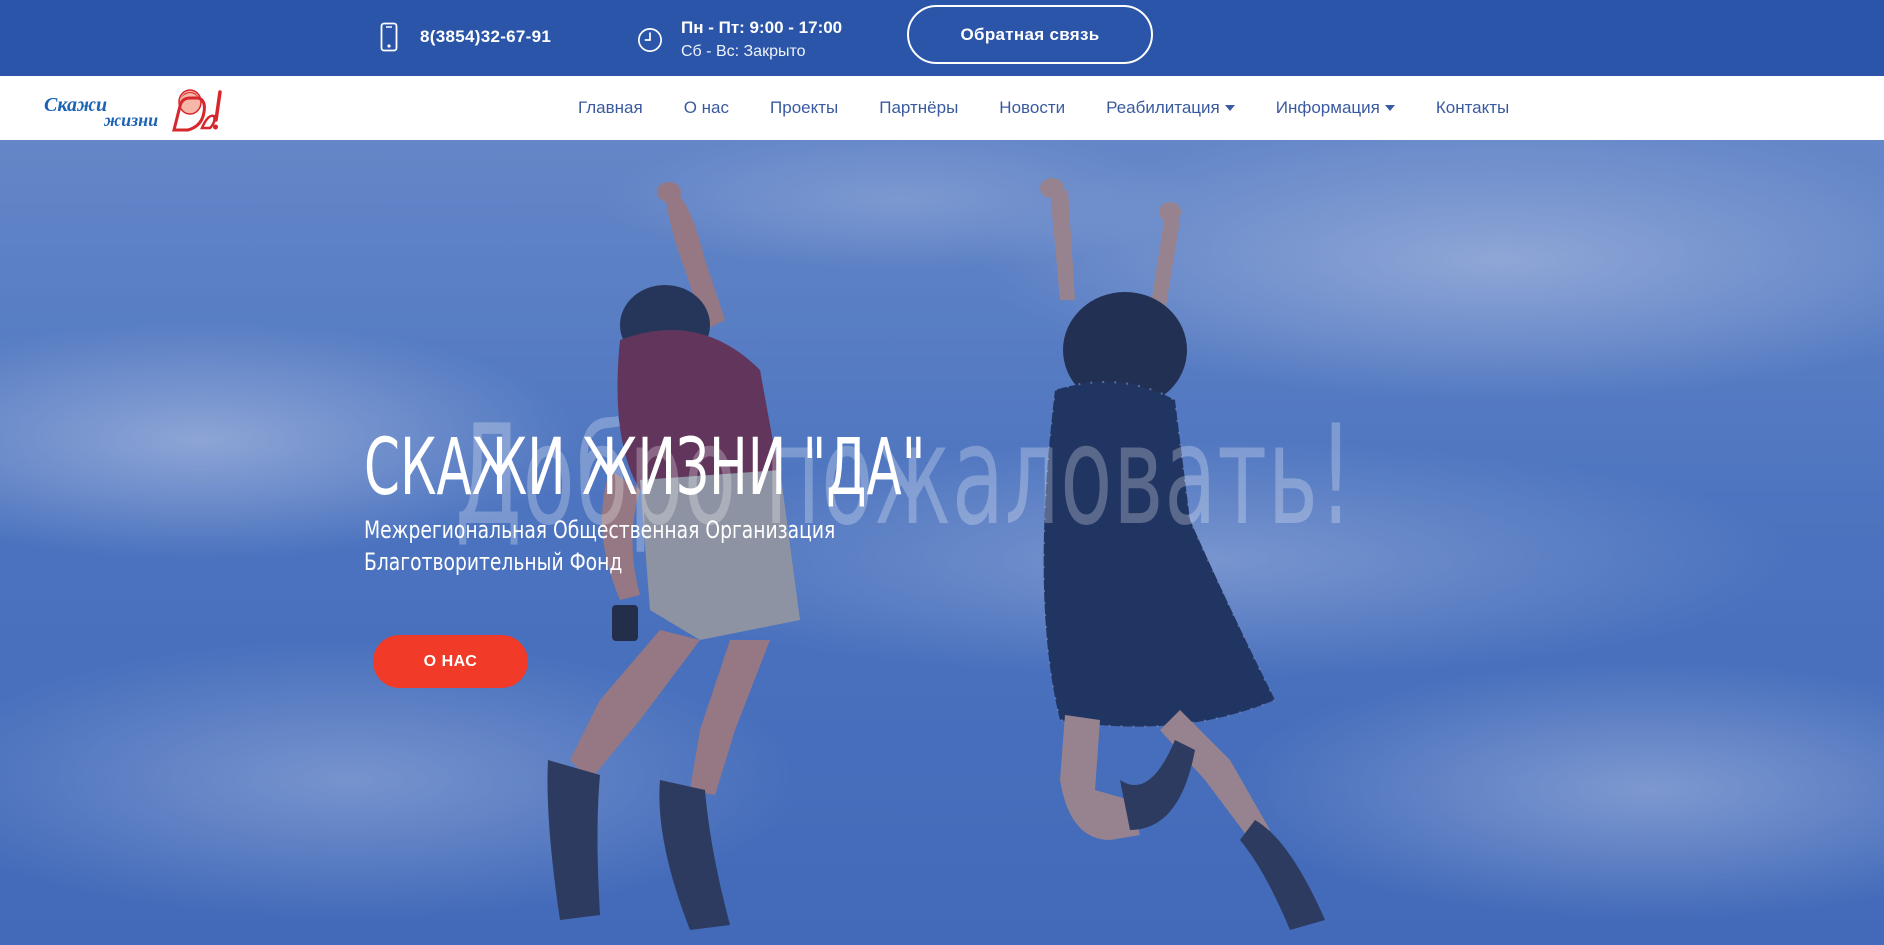 This screenshot has height=945, width=1884. What do you see at coordinates (485, 37) in the screenshot?
I see `phone-number: 8(3854)32-67-91` at bounding box center [485, 37].